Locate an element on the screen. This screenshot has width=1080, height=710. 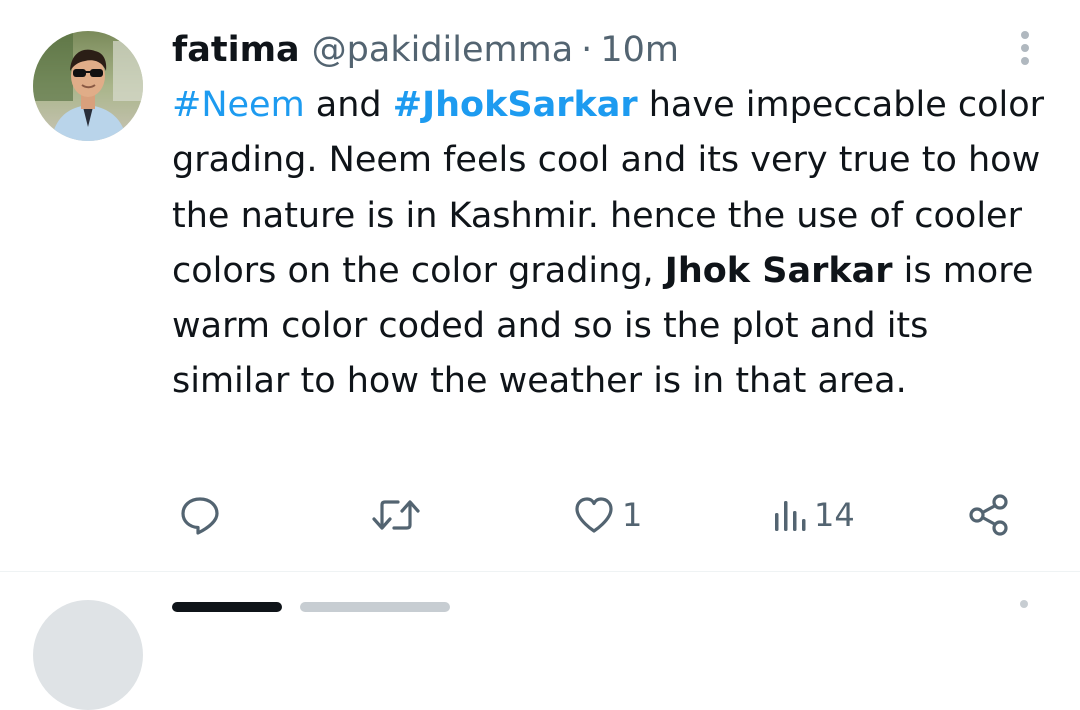
author-name-placeholder is located at coordinates (227, 607).